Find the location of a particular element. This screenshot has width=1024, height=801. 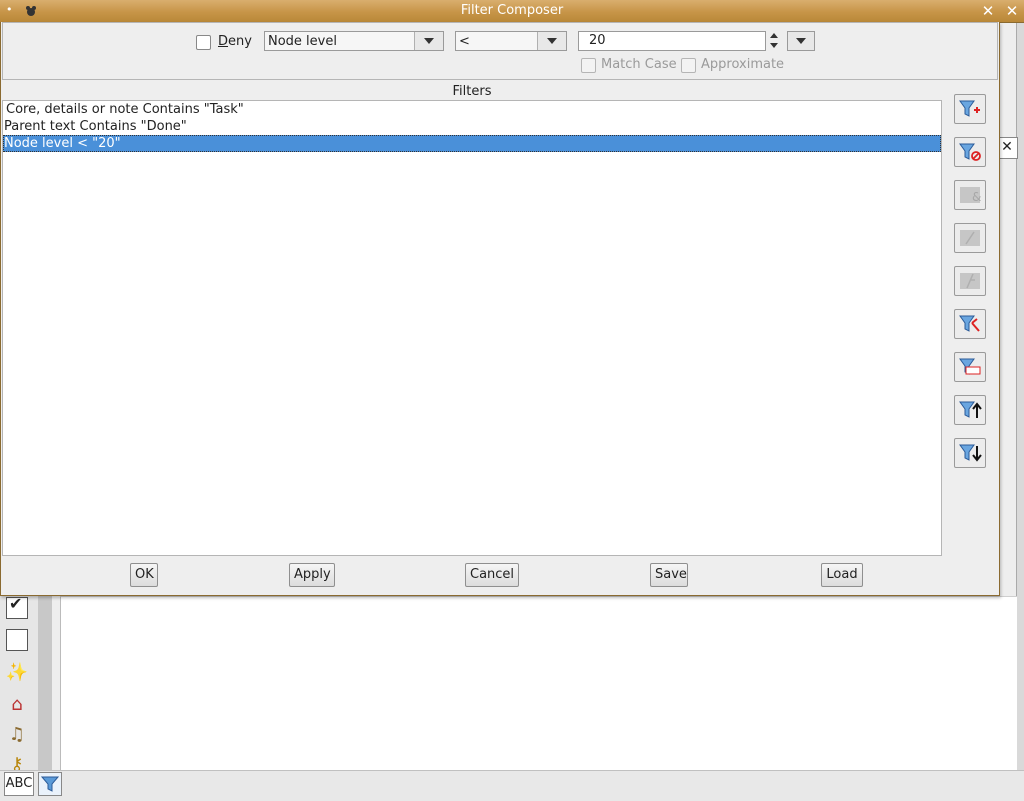

background-divider is located at coordinates (45, 683).